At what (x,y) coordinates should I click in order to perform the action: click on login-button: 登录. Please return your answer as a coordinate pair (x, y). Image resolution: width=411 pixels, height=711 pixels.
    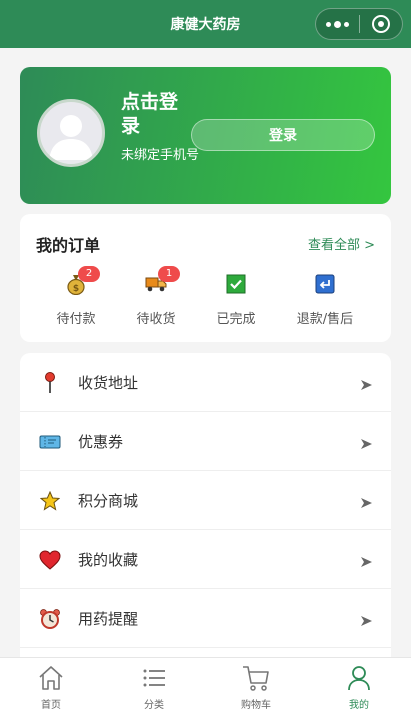
    Looking at the image, I should click on (283, 135).